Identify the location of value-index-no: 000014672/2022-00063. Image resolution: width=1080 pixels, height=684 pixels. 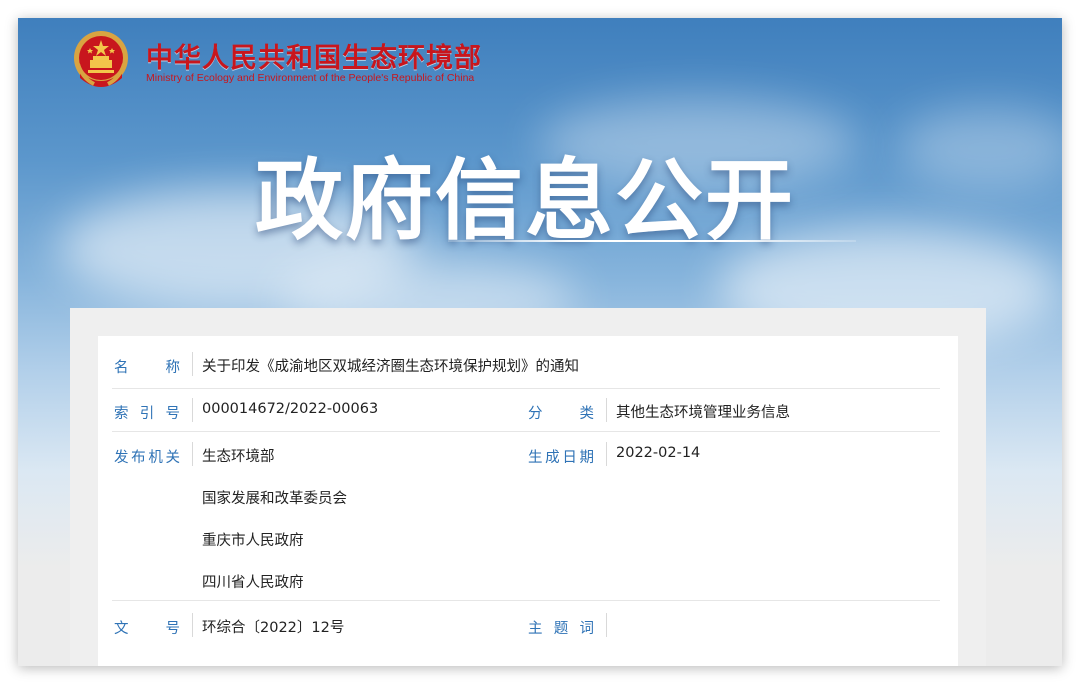
(290, 409).